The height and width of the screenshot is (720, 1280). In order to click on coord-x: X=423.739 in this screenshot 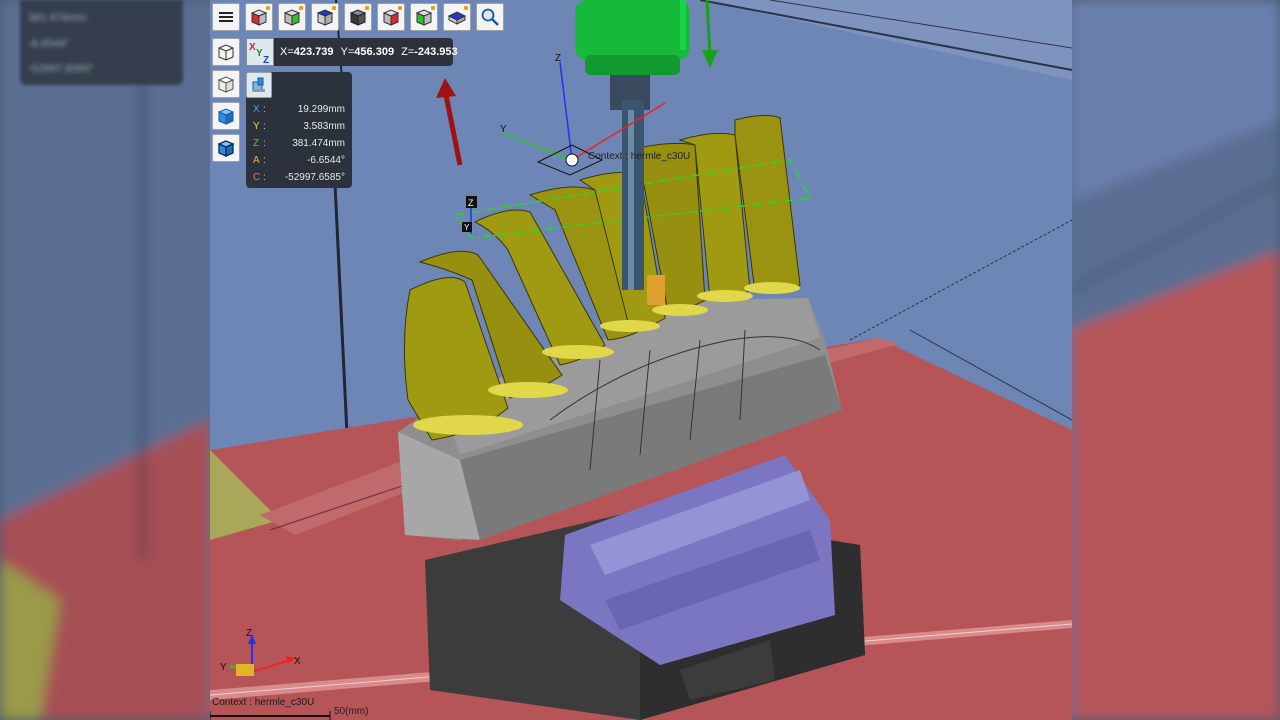, I will do `click(307, 52)`.